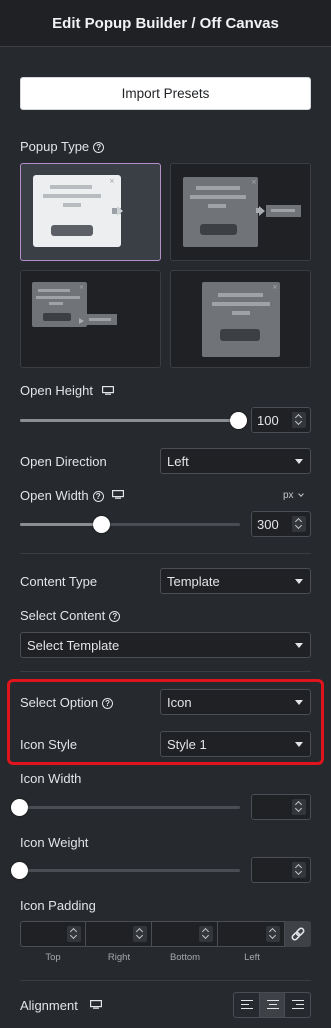 This screenshot has height=1028, width=331. Describe the element at coordinates (73, 645) in the screenshot. I see `select-content-value: Select Template` at that location.